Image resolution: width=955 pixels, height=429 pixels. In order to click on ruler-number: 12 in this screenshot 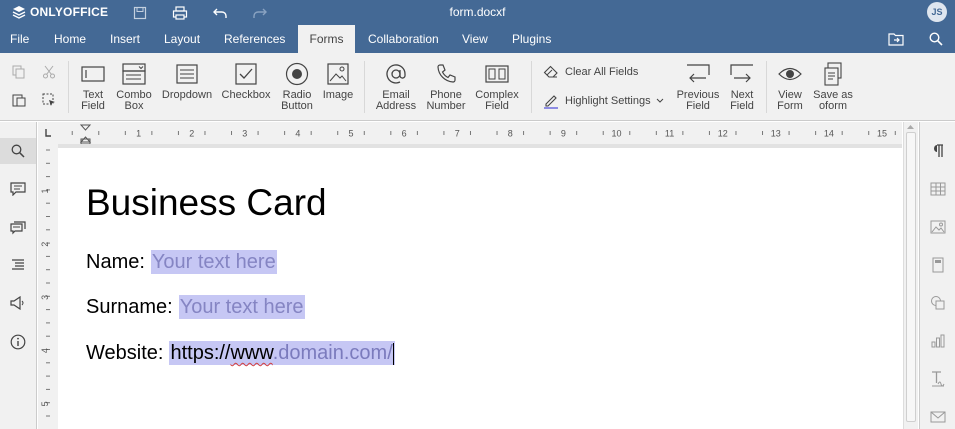, I will do `click(723, 134)`.